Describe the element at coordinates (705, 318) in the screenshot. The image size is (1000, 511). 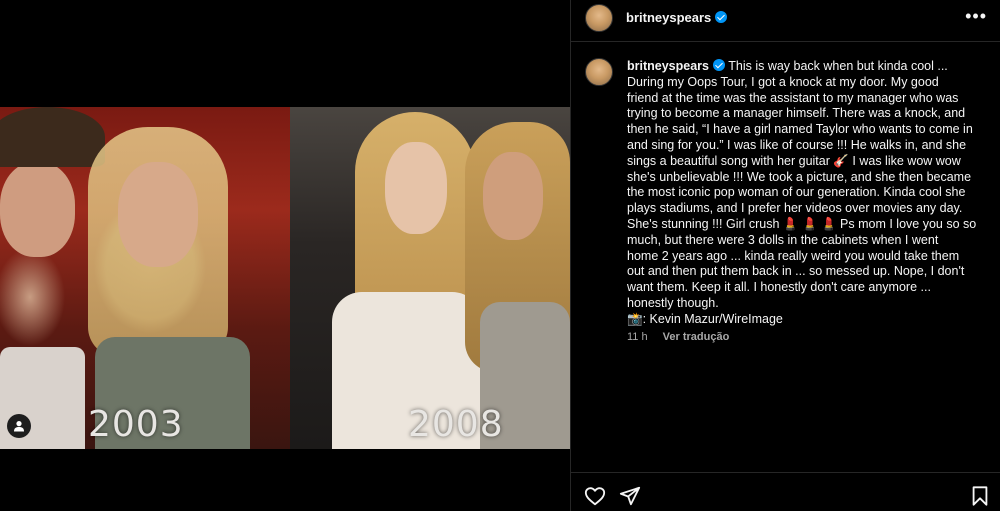
I see `photo-credit: 📸: Kevin Mazur/WireImage` at that location.